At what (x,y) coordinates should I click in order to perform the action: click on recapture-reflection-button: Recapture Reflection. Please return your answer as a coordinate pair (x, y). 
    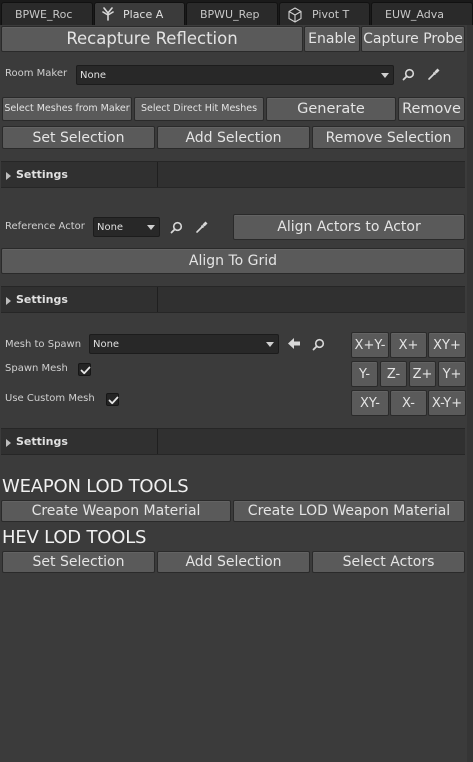
    Looking at the image, I should click on (152, 39).